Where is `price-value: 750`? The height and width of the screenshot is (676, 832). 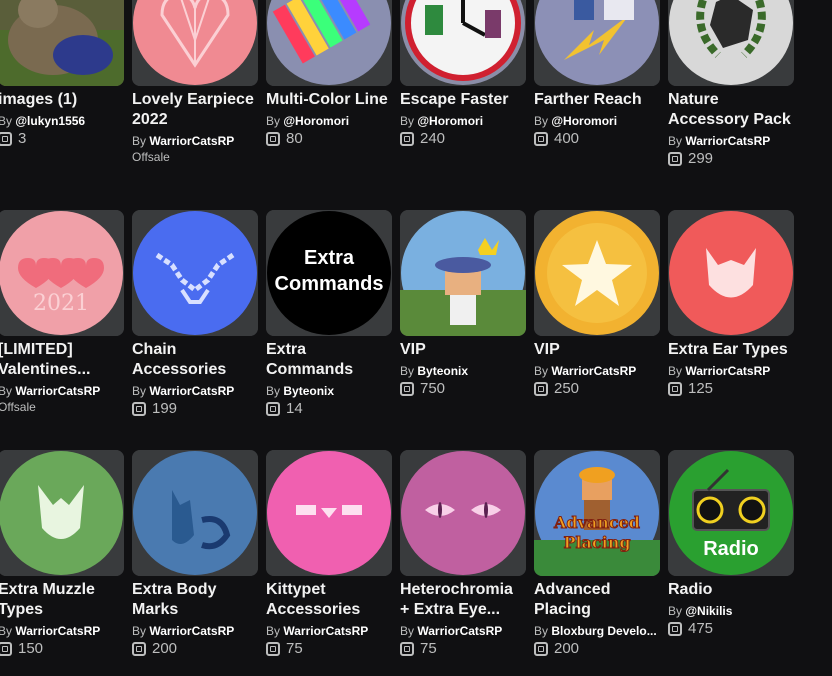 price-value: 750 is located at coordinates (433, 388).